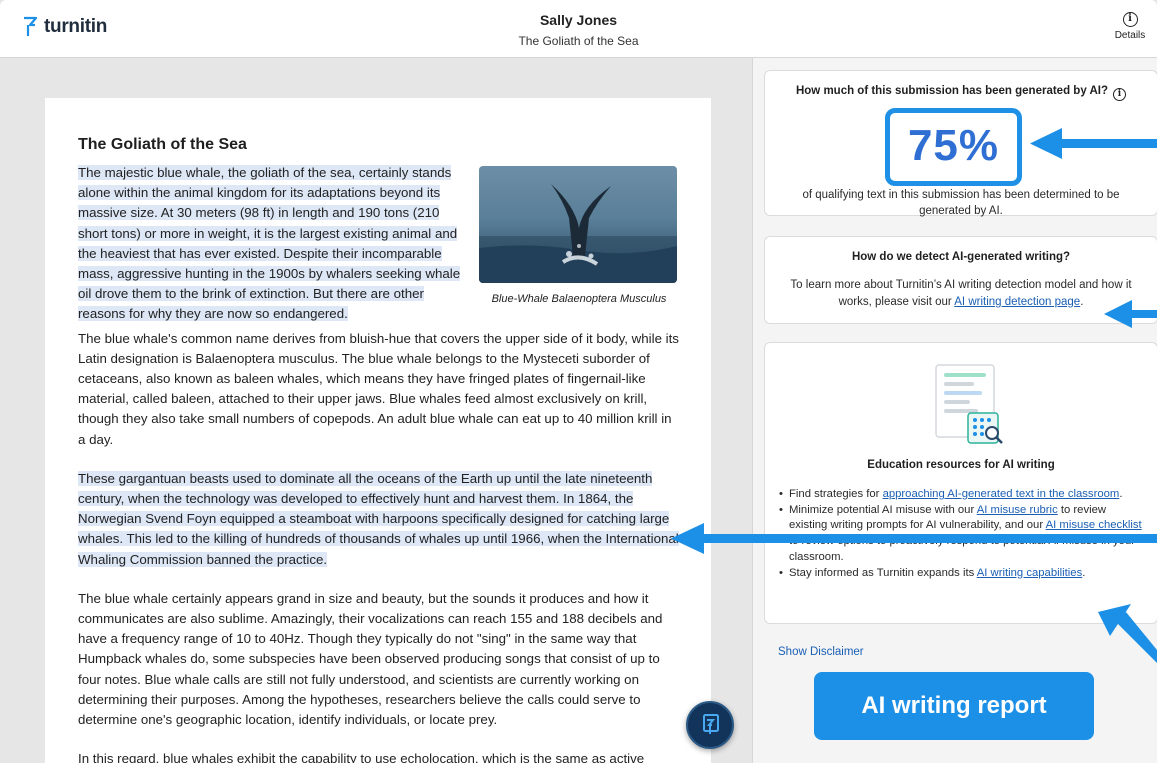 This screenshot has width=1157, height=763. What do you see at coordinates (961, 465) in the screenshot?
I see `education-resources-title: Education resources for AI writing` at bounding box center [961, 465].